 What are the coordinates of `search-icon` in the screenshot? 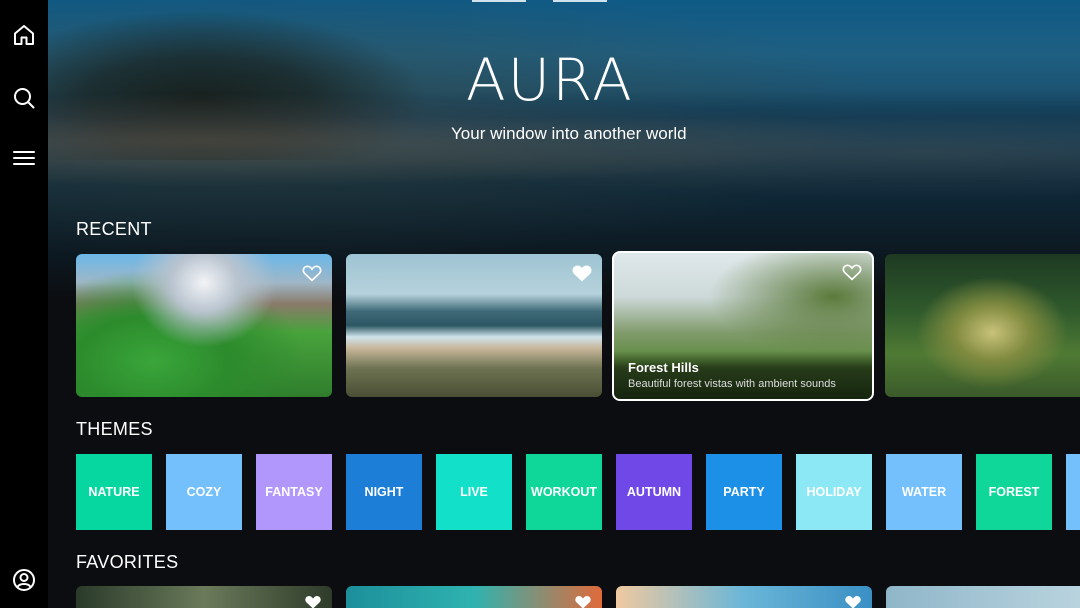 It's located at (24, 98).